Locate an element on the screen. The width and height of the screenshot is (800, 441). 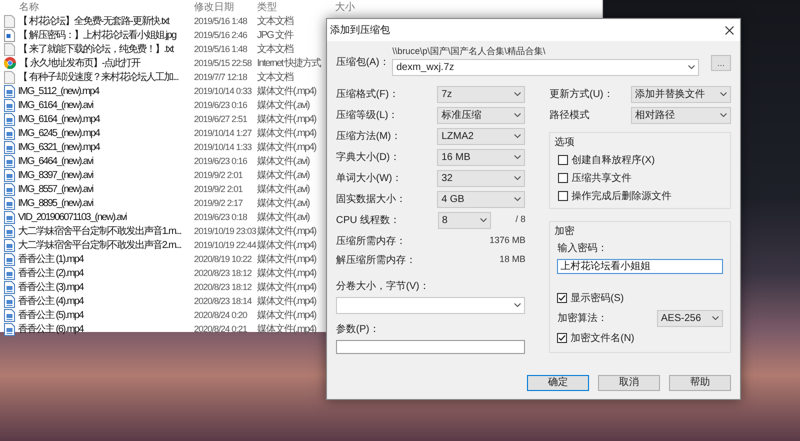
file-name: 【 解压密码：】上村花论坛看小姐姐.jpg is located at coordinates (97, 35).